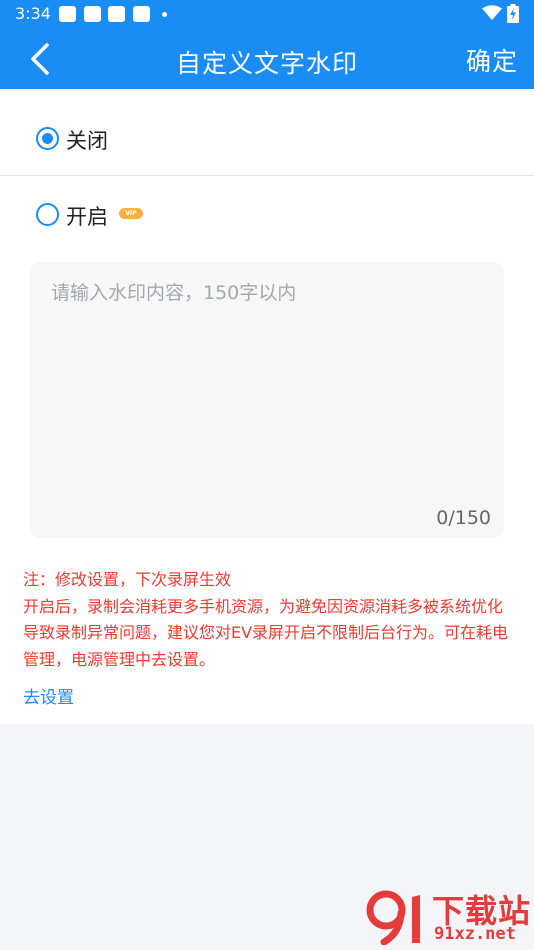 Image resolution: width=534 pixels, height=950 pixels. I want to click on site-logo-icon, so click(393, 917).